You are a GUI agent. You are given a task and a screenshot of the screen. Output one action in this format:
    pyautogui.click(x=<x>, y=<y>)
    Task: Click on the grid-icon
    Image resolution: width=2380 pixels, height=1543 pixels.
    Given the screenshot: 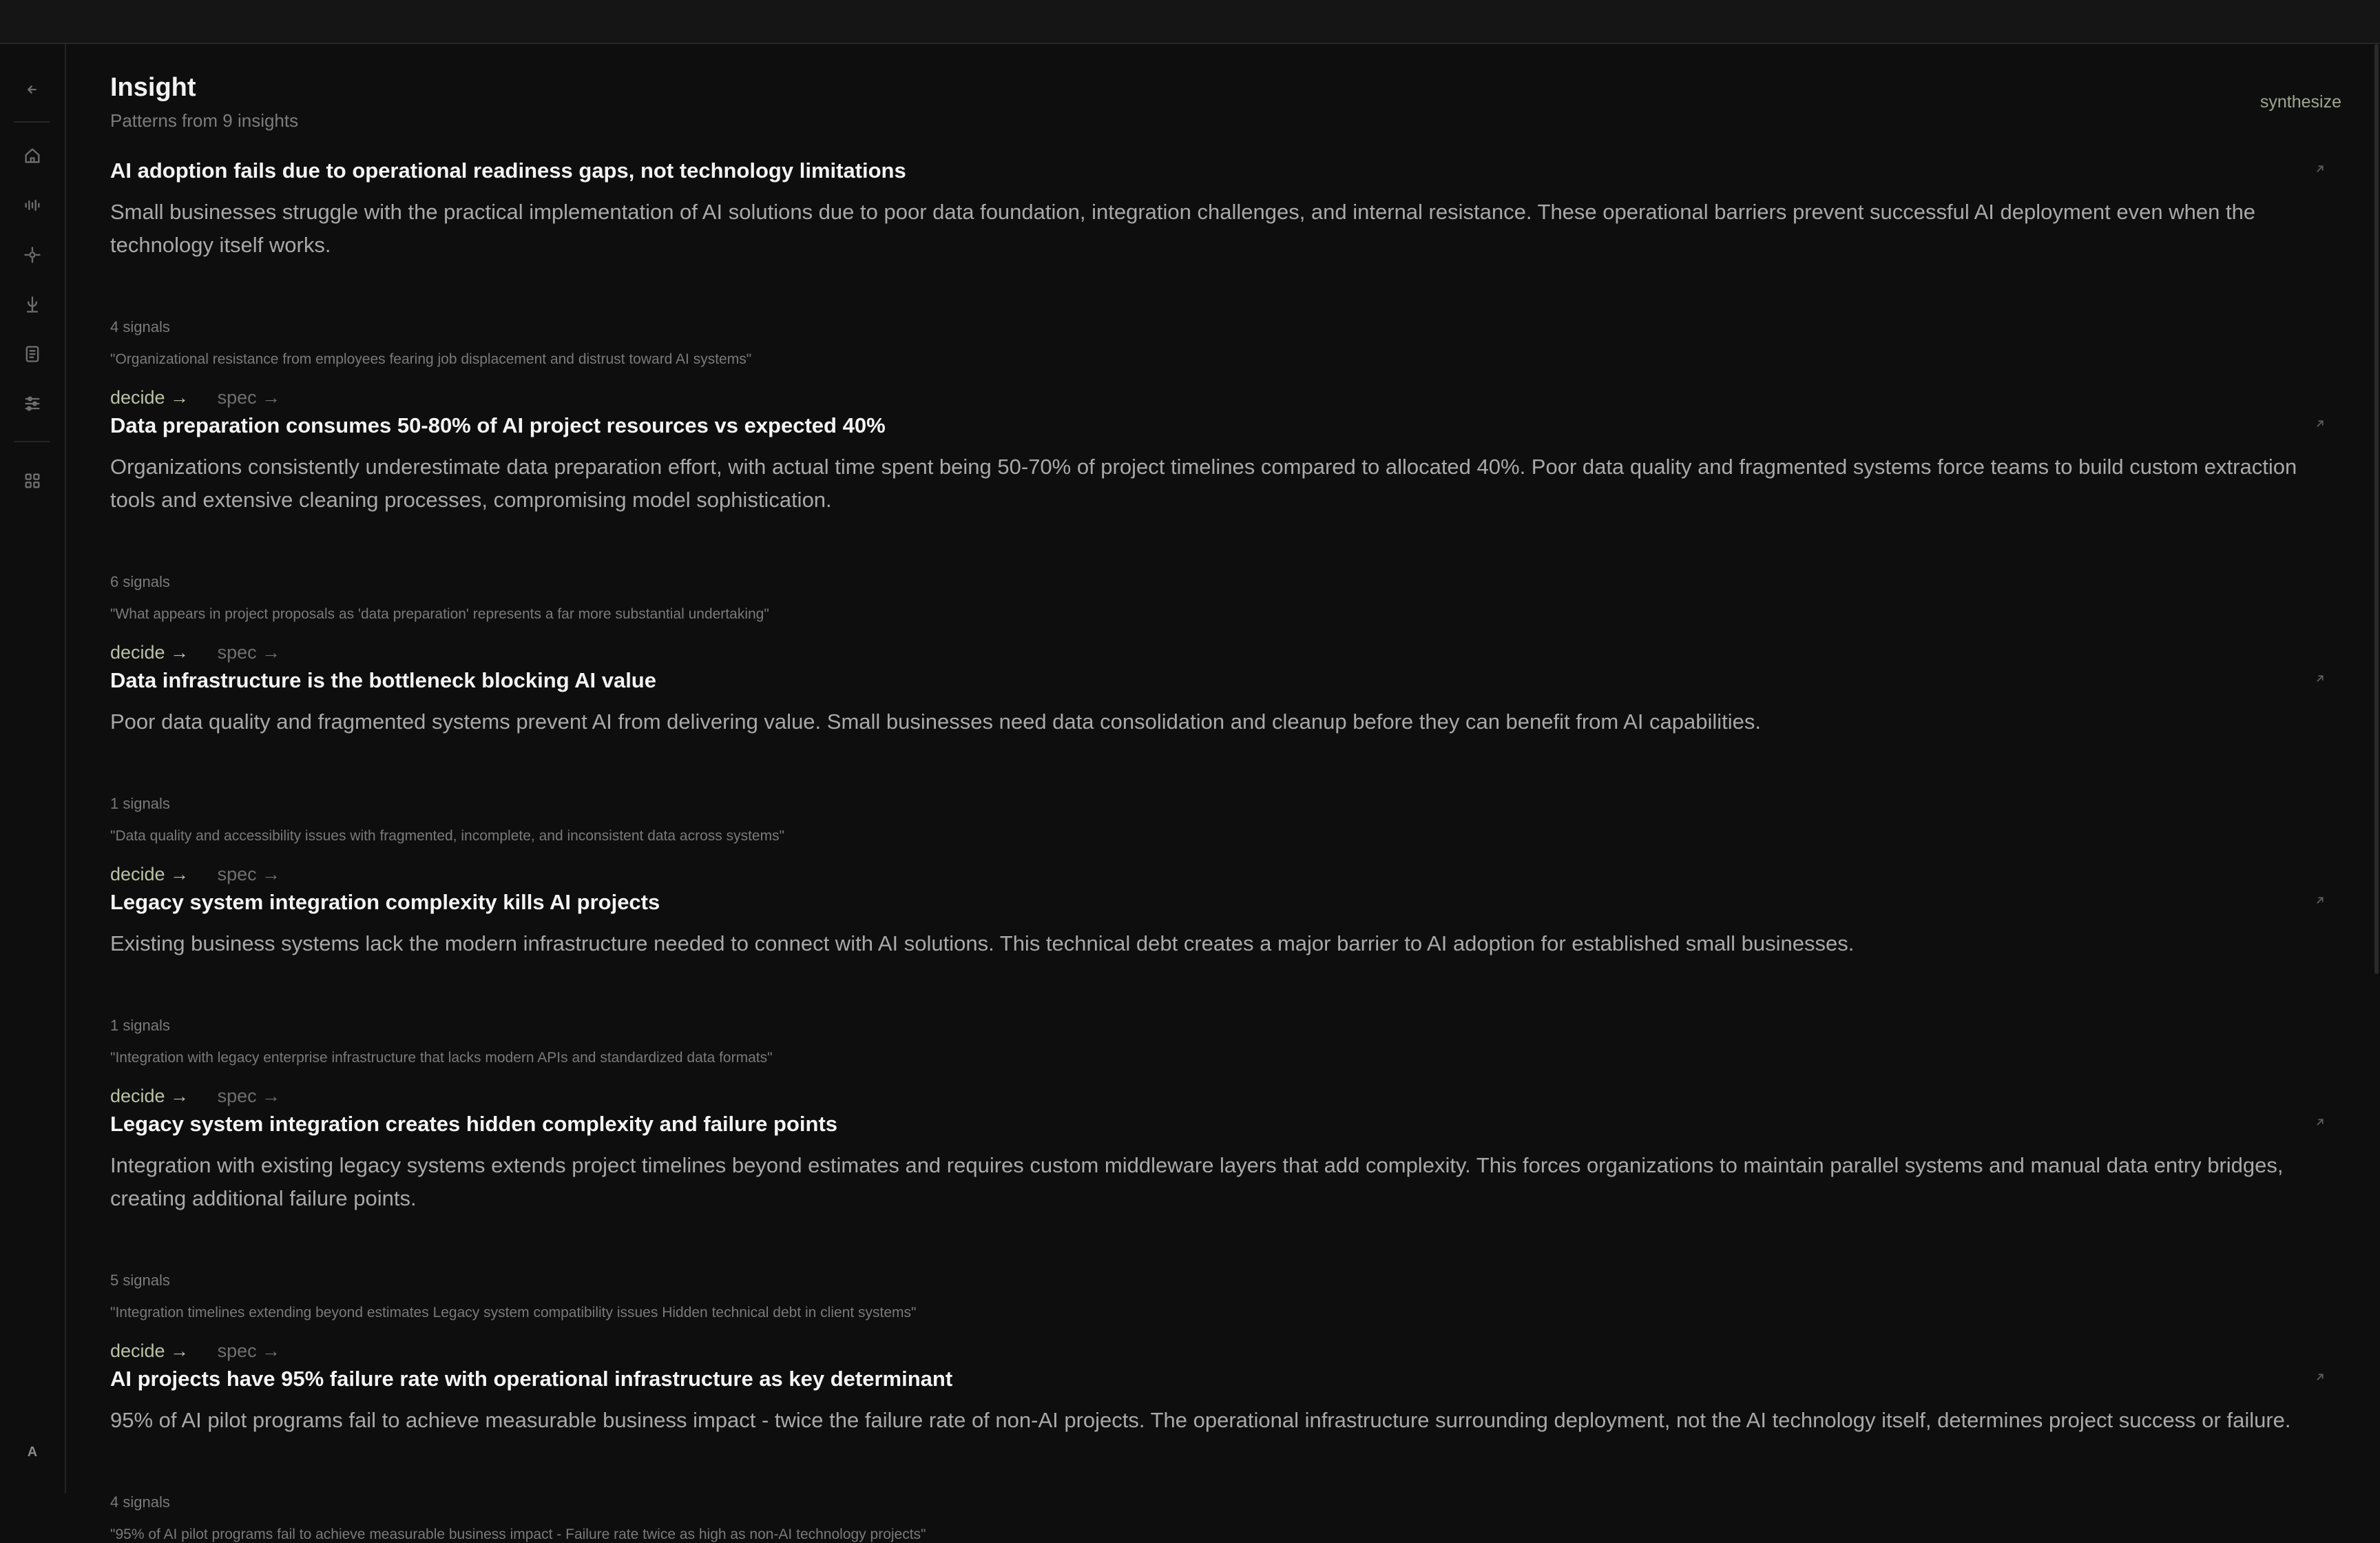 What is the action you would take?
    pyautogui.click(x=32, y=481)
    